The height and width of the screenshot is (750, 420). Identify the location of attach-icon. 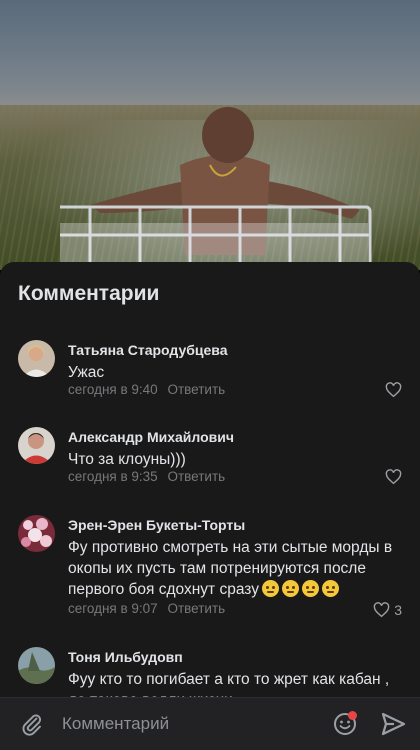
(32, 724).